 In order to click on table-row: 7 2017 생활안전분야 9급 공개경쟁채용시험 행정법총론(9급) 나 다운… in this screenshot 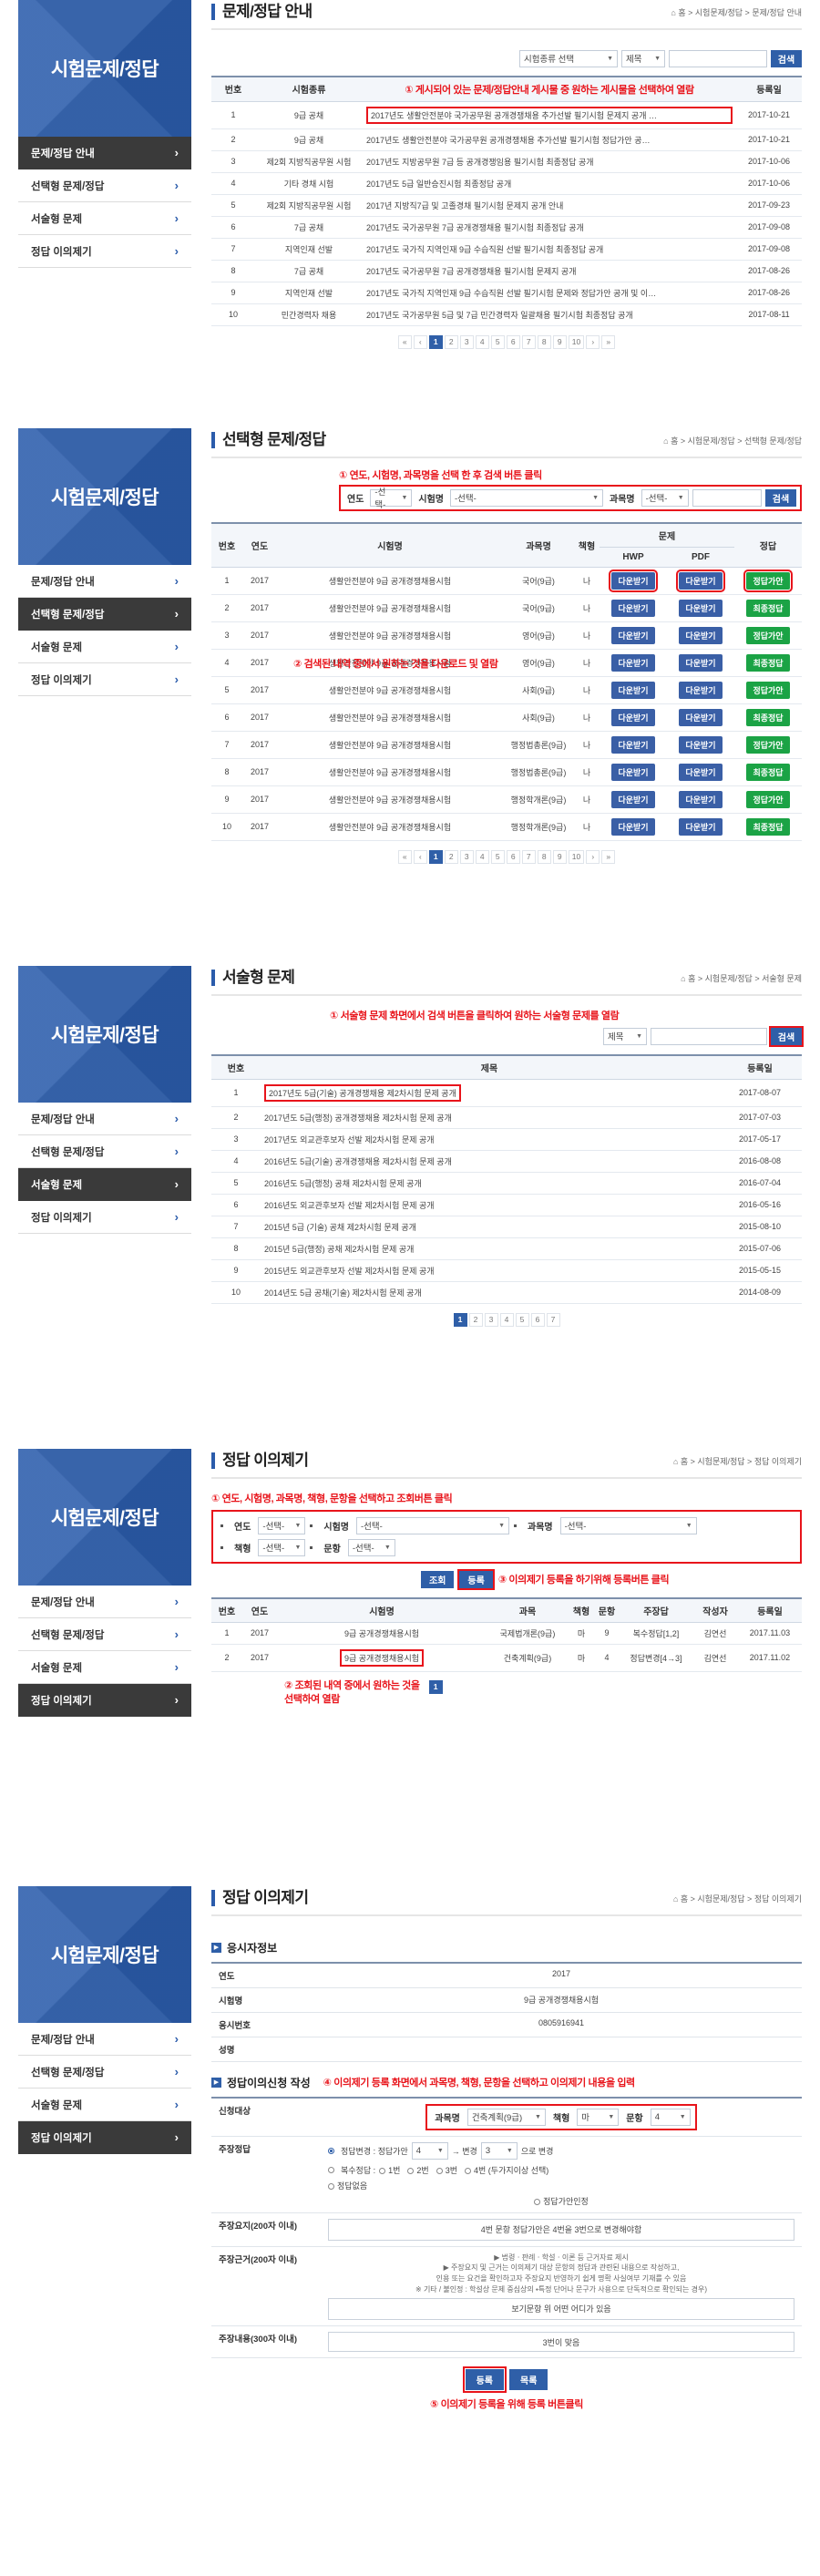, I will do `click(507, 745)`.